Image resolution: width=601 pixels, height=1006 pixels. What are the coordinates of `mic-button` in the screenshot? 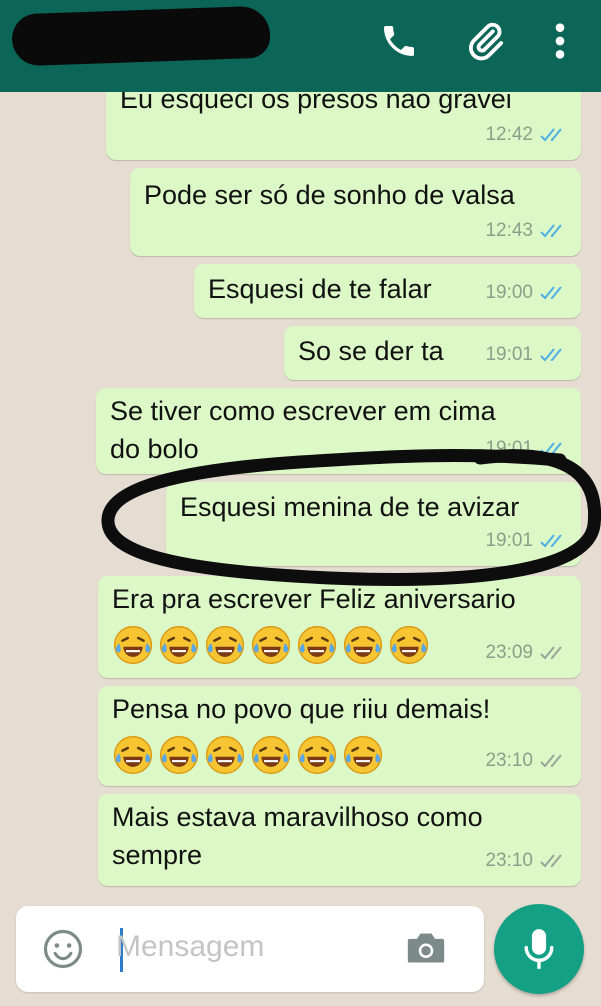 It's located at (539, 949).